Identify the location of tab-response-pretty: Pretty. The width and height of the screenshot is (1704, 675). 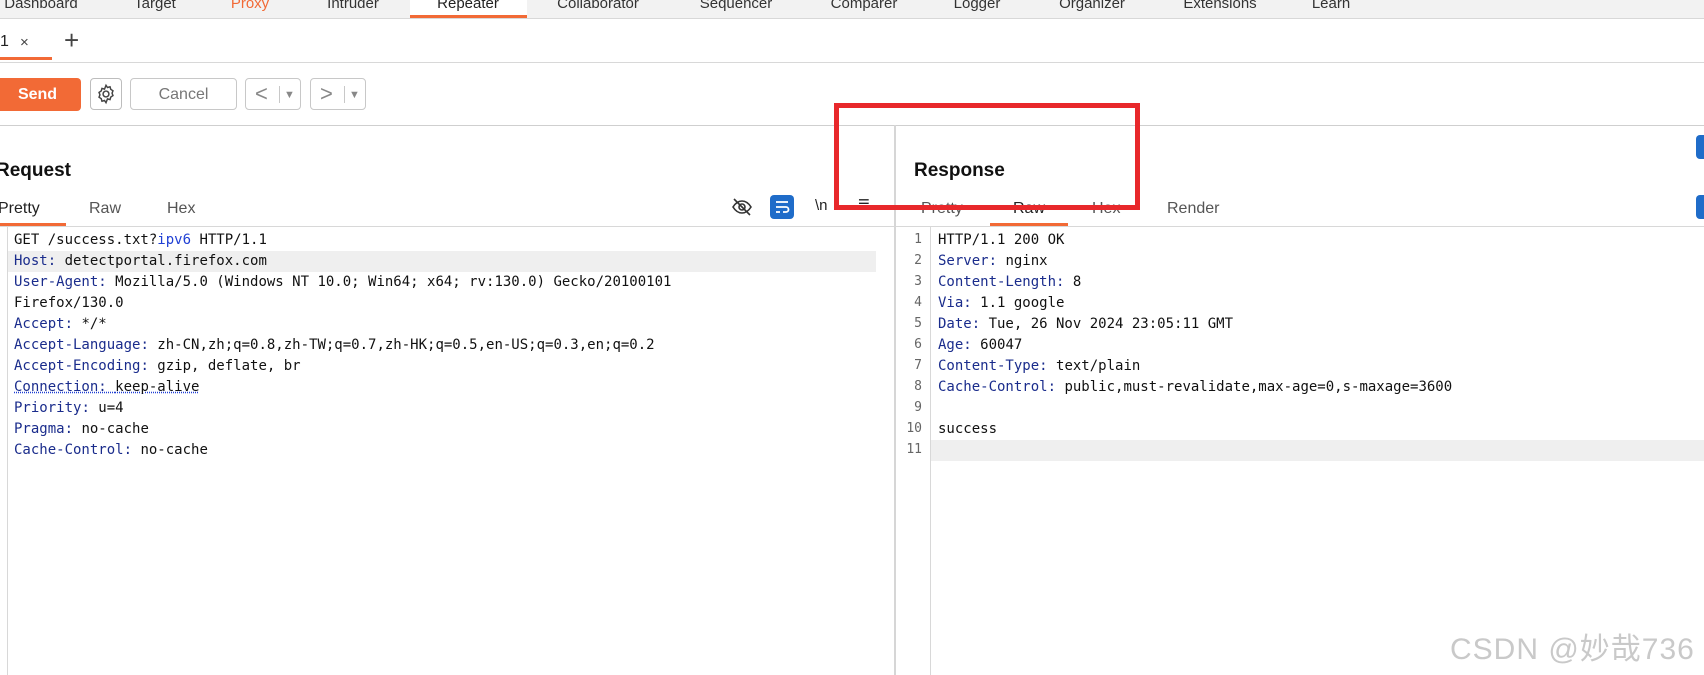
(942, 209).